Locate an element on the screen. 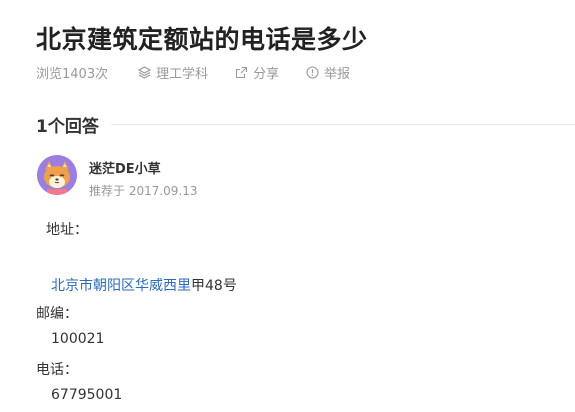 The height and width of the screenshot is (412, 575). category-label: 理工学科 is located at coordinates (182, 74).